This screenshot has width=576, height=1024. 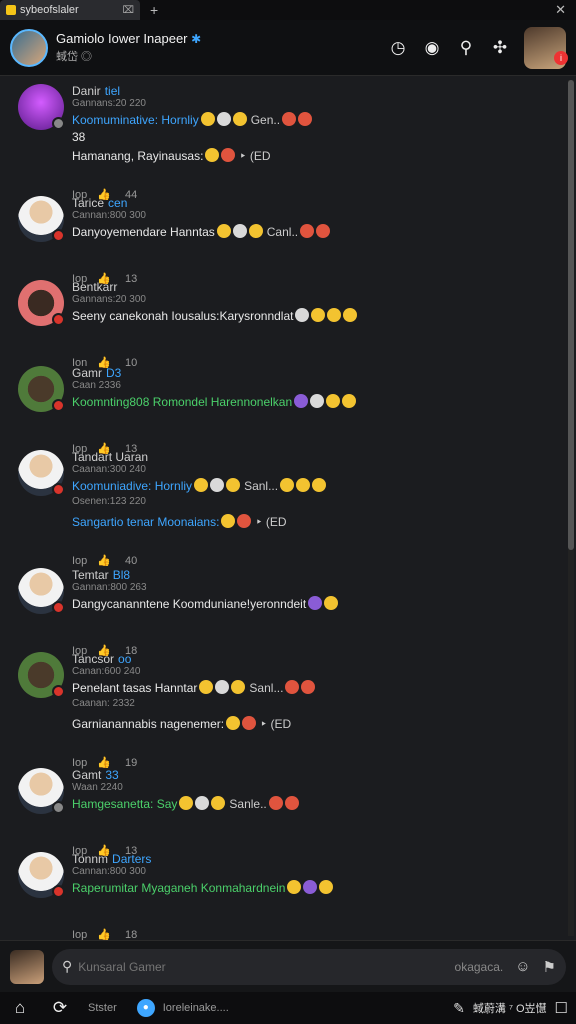 I want to click on comment-line: Seeny canekonah Iousalus:Karysronndlat, so click(x=312, y=316).